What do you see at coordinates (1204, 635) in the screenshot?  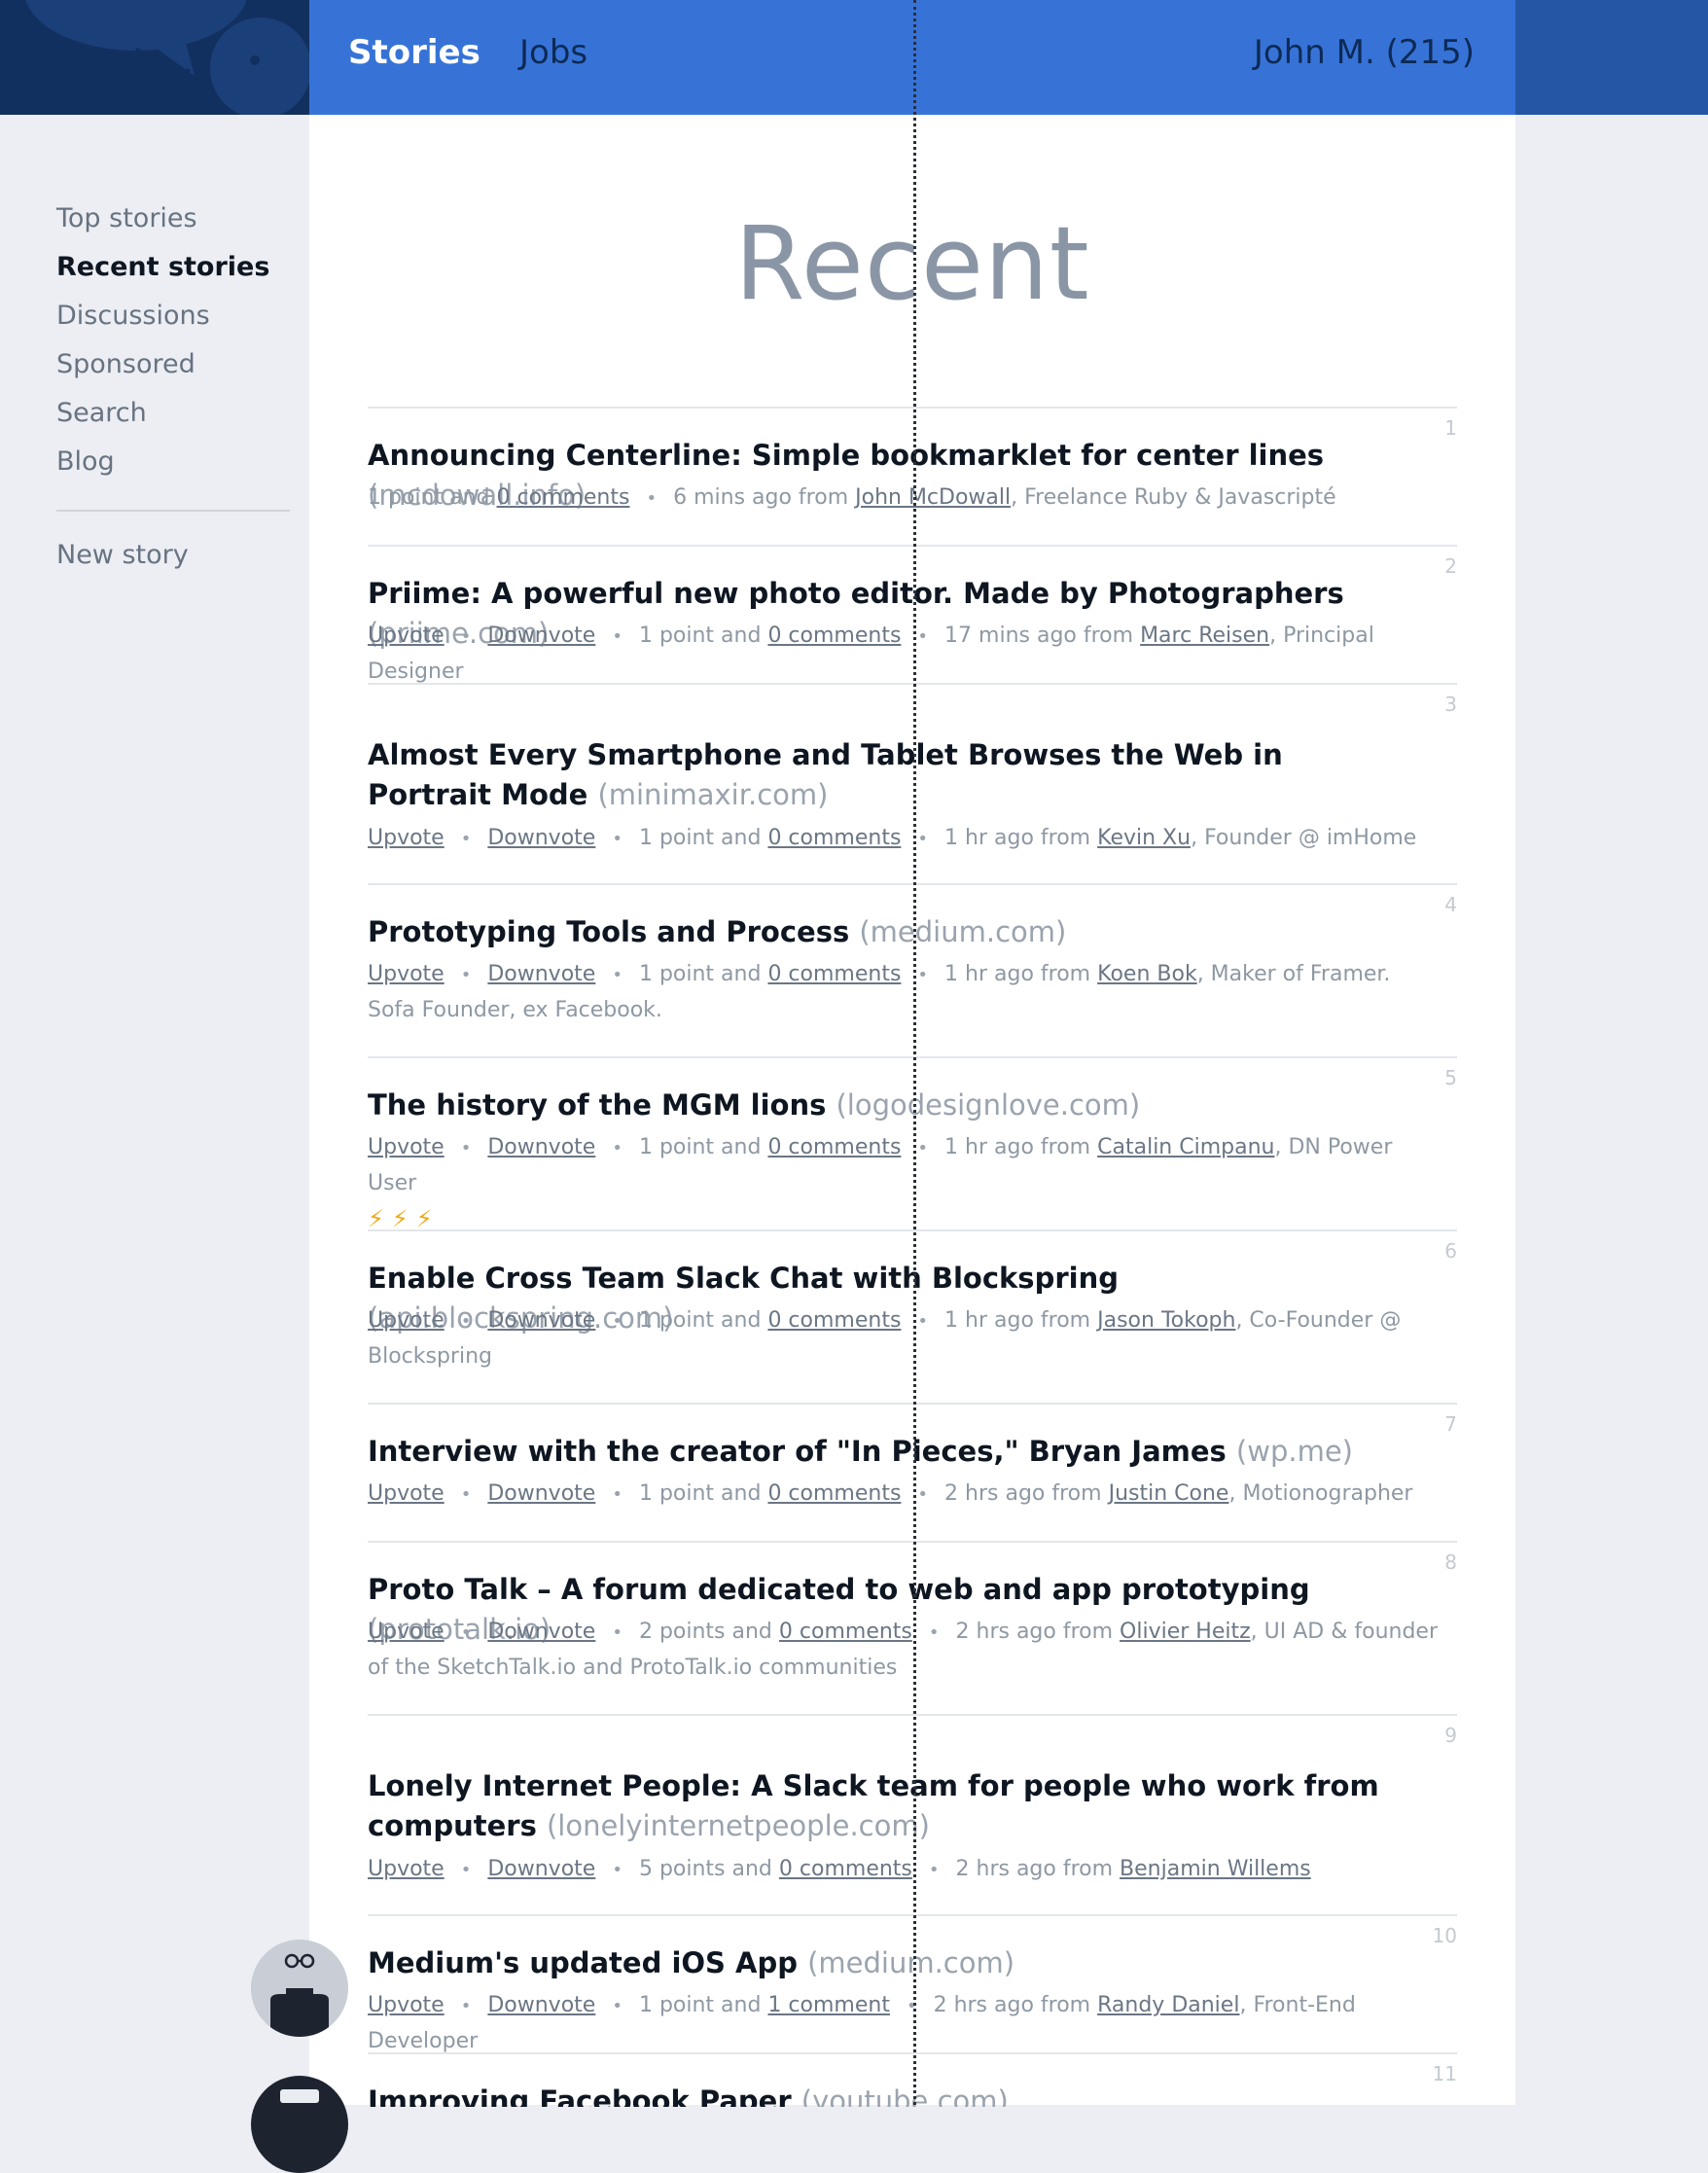 I see `author-link: Marc Reisen` at bounding box center [1204, 635].